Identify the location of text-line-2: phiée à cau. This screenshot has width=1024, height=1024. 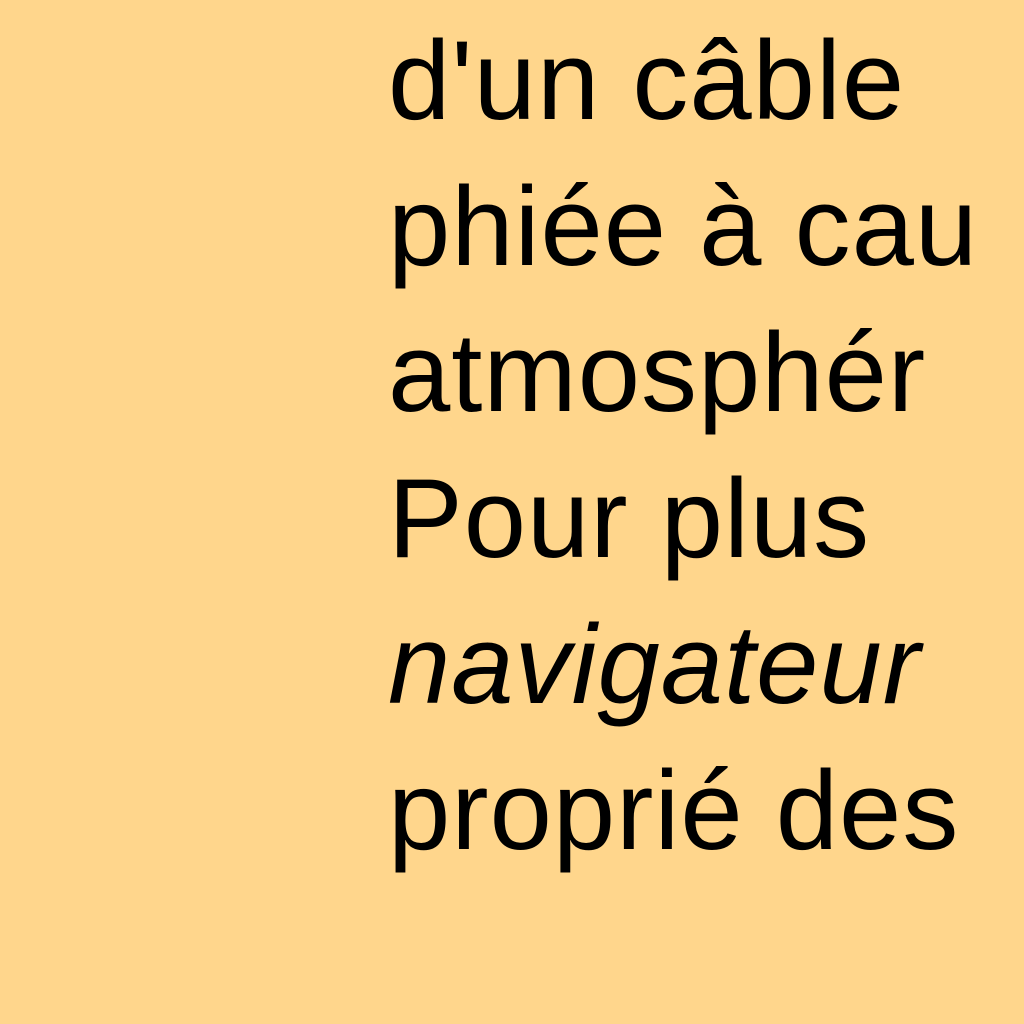
(683, 226).